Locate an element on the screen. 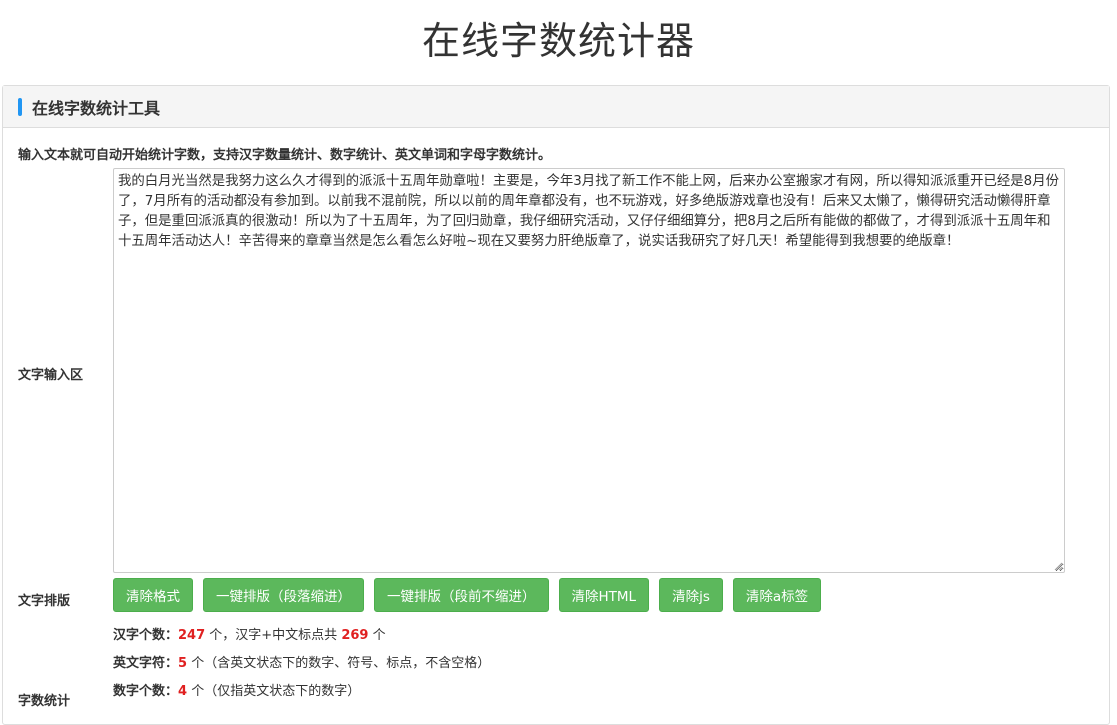  layout-no-indent-button: 一键排版（段前不缩进） is located at coordinates (461, 595).